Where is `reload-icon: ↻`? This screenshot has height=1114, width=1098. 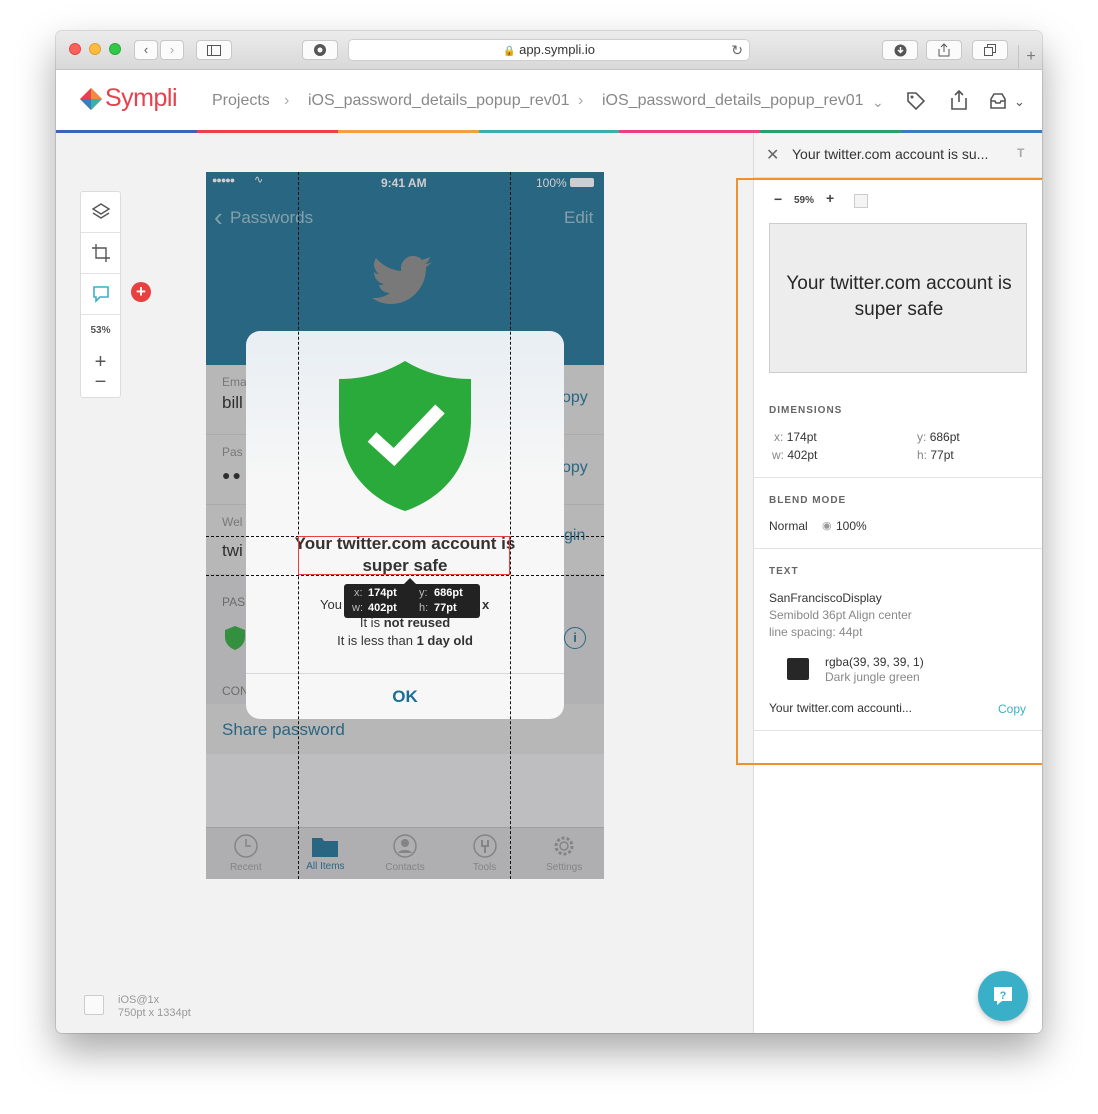
reload-icon: ↻ is located at coordinates (737, 50).